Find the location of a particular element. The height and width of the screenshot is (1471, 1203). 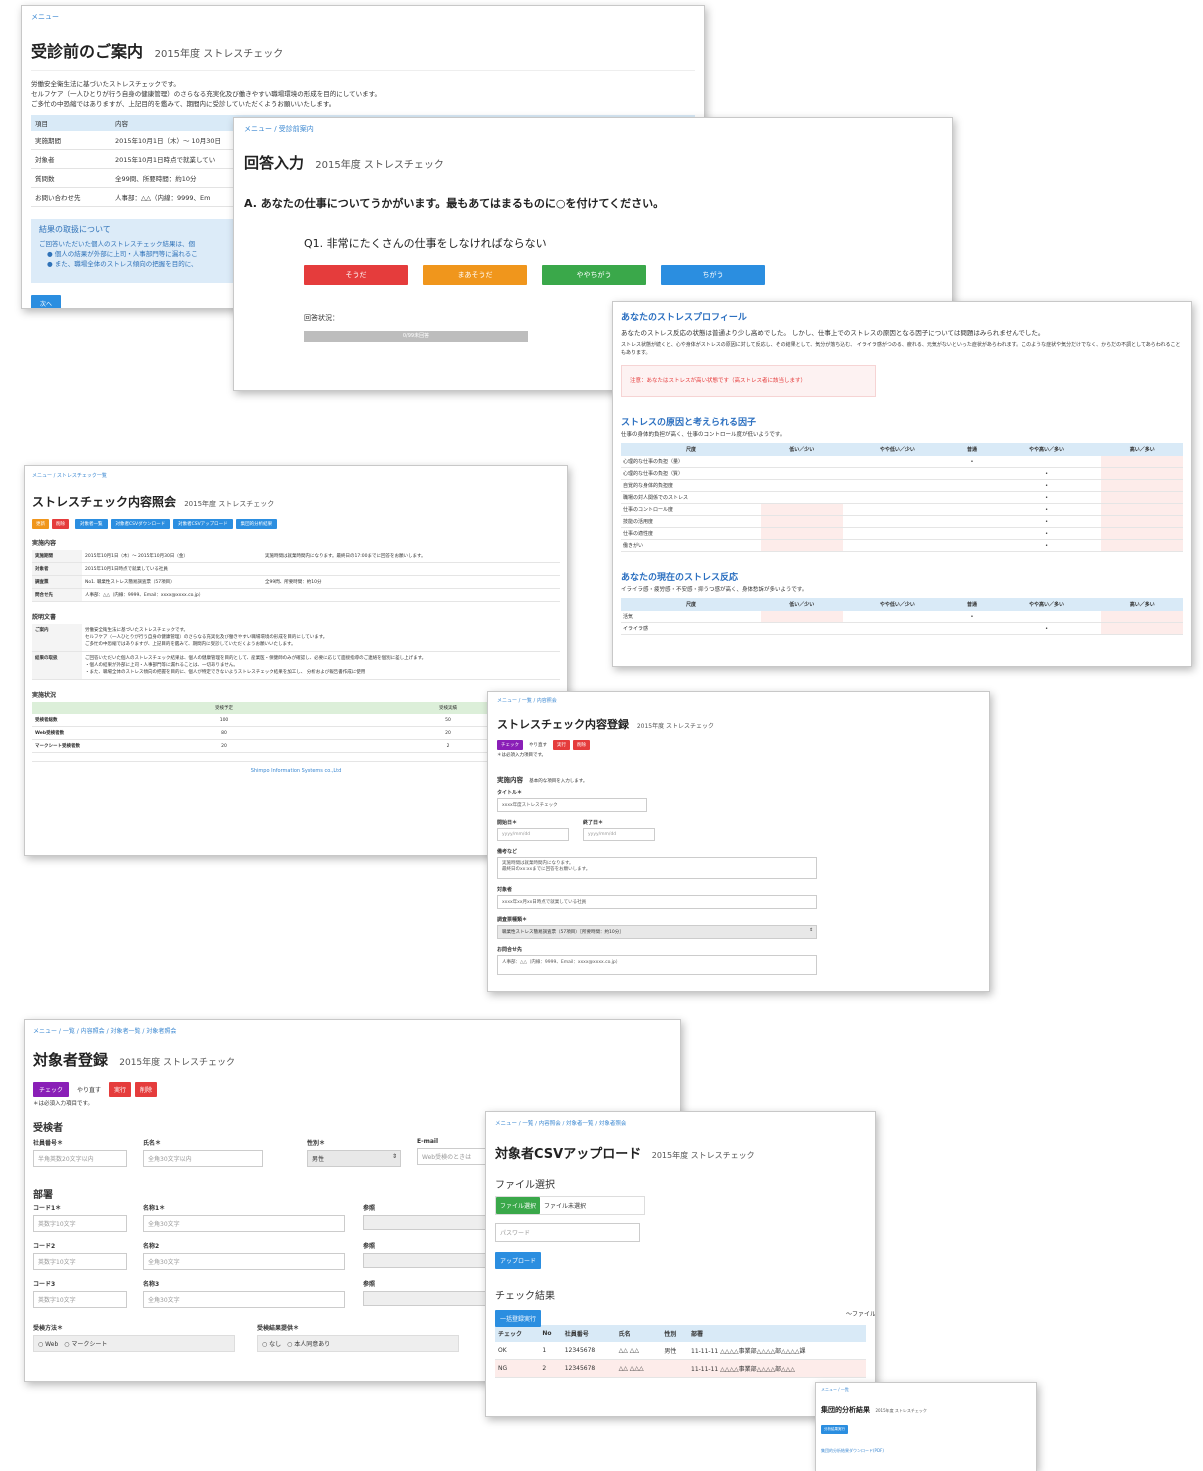

table-header: 普通 is located at coordinates (971, 450).